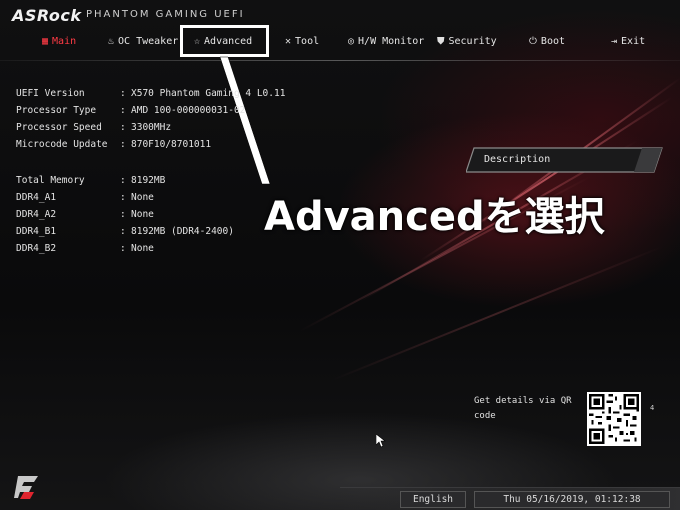 This screenshot has height=510, width=680. What do you see at coordinates (433, 499) in the screenshot?
I see `language-button: English` at bounding box center [433, 499].